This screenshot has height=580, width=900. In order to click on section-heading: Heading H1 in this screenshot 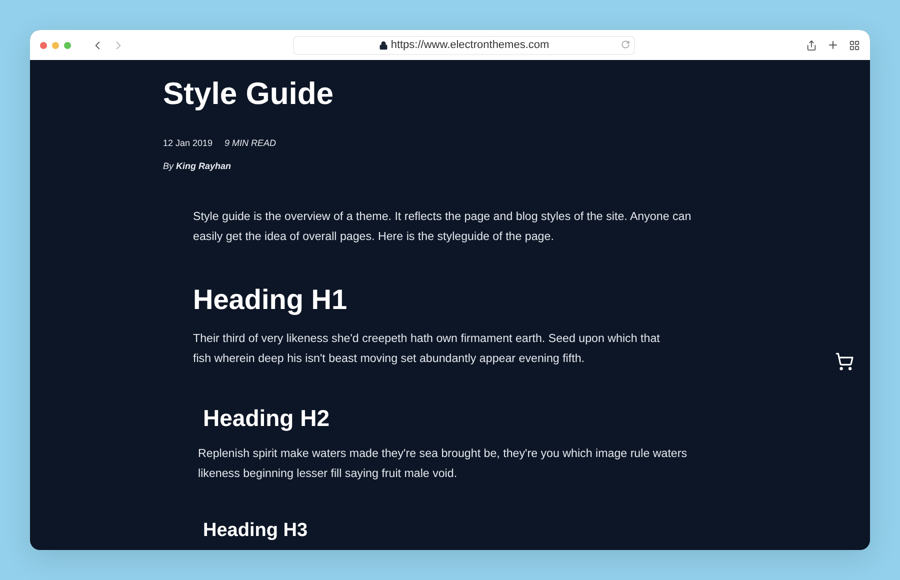, I will do `click(270, 300)`.